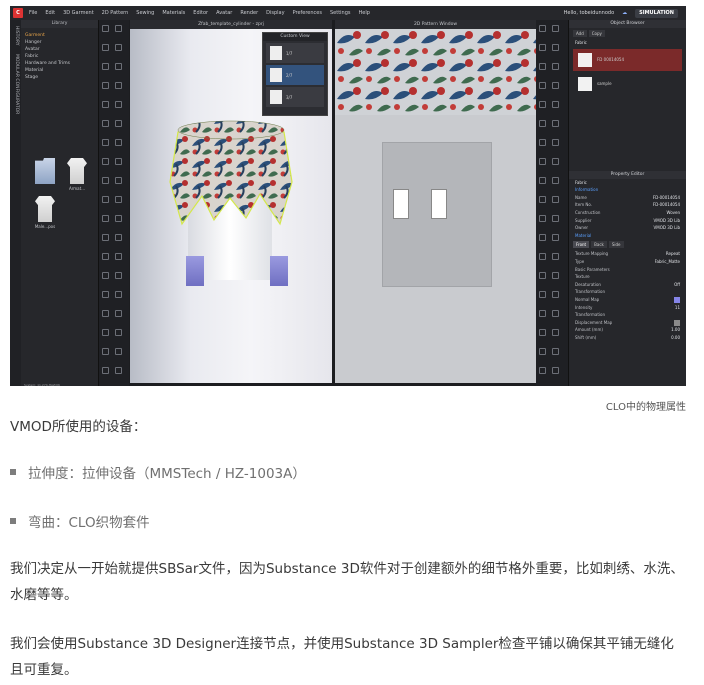 The width and height of the screenshot is (704, 685). What do you see at coordinates (295, 75) in the screenshot?
I see `custom-view-item: 2/7` at bounding box center [295, 75].